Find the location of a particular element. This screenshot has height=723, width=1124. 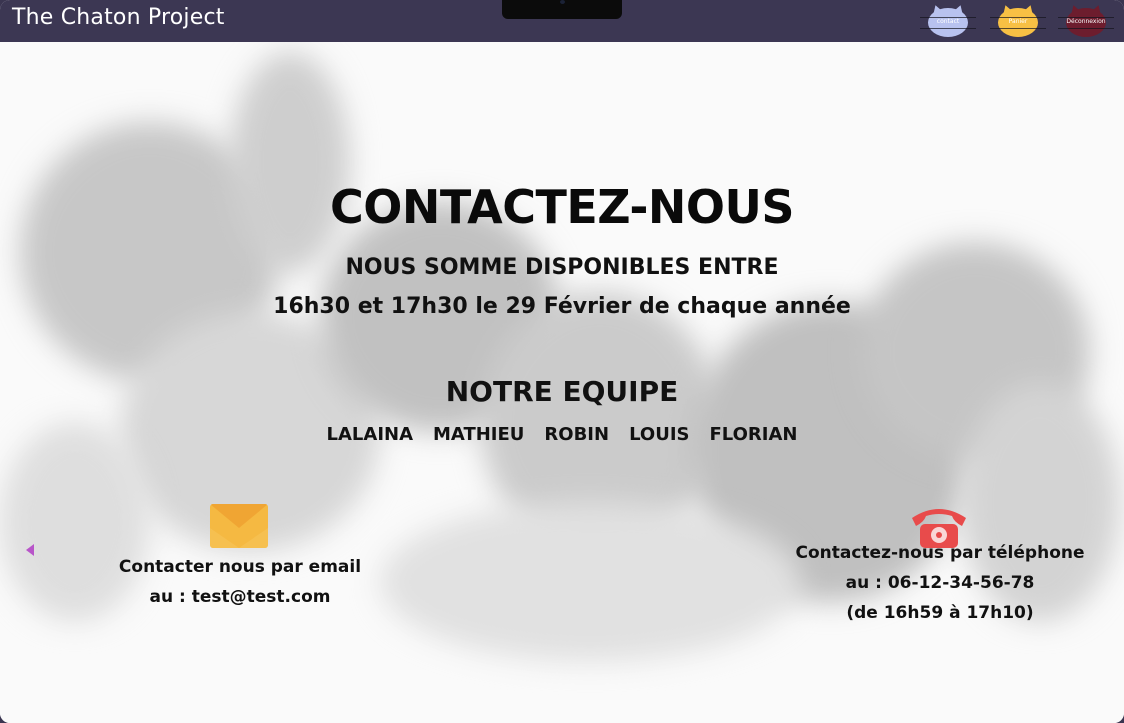

nav-panier-label: Panier is located at coordinates (1018, 21).